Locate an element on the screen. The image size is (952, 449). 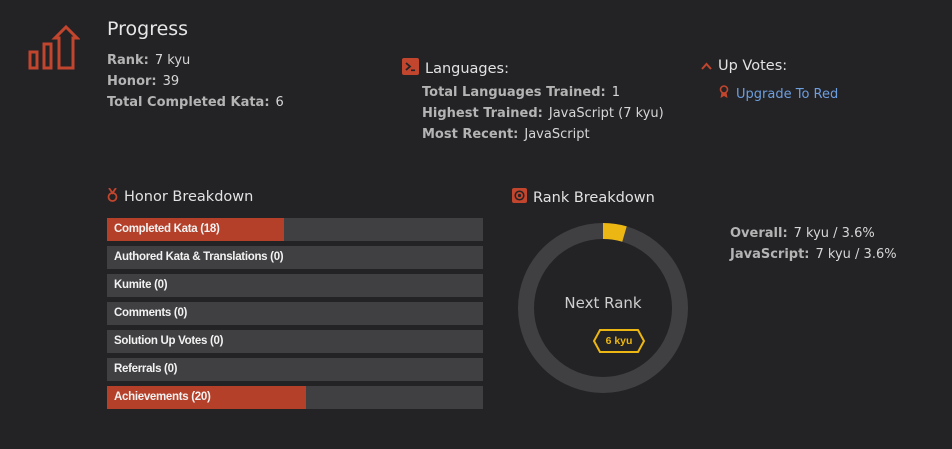
javascript-rank-stat: JavaScript: 7 kyu / 3.6% is located at coordinates (813, 254).